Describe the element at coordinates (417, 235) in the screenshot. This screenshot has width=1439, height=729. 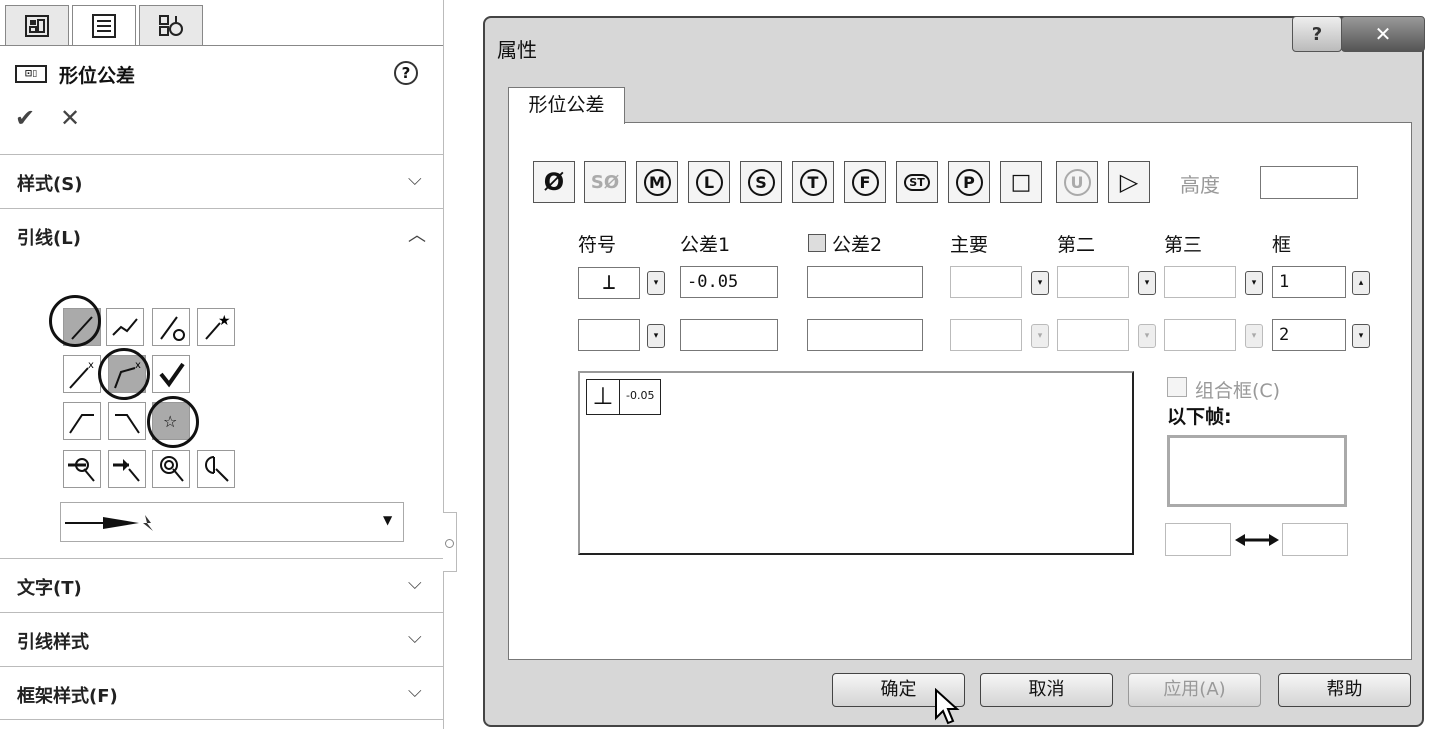
I see `chevron-up-icon: ︿` at that location.